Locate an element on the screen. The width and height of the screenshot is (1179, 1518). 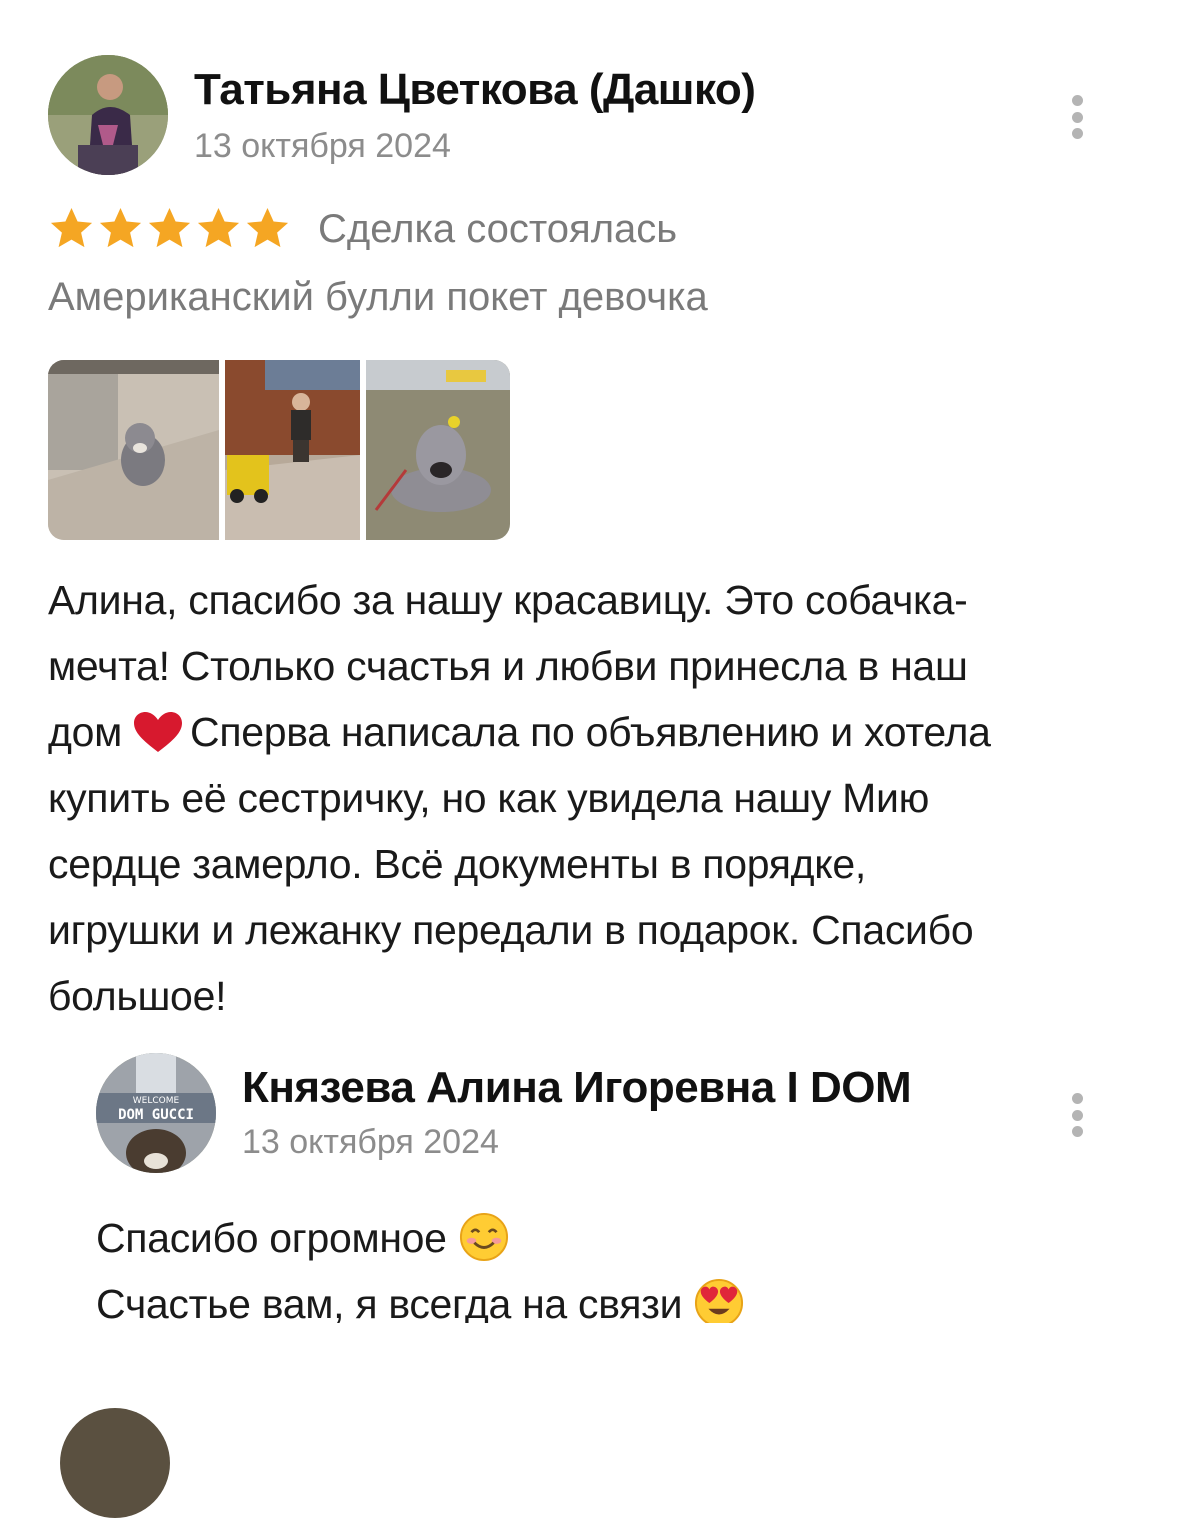
reply-text-line: Счастье вам, я всегда на связи is located at coordinates (420, 1297).